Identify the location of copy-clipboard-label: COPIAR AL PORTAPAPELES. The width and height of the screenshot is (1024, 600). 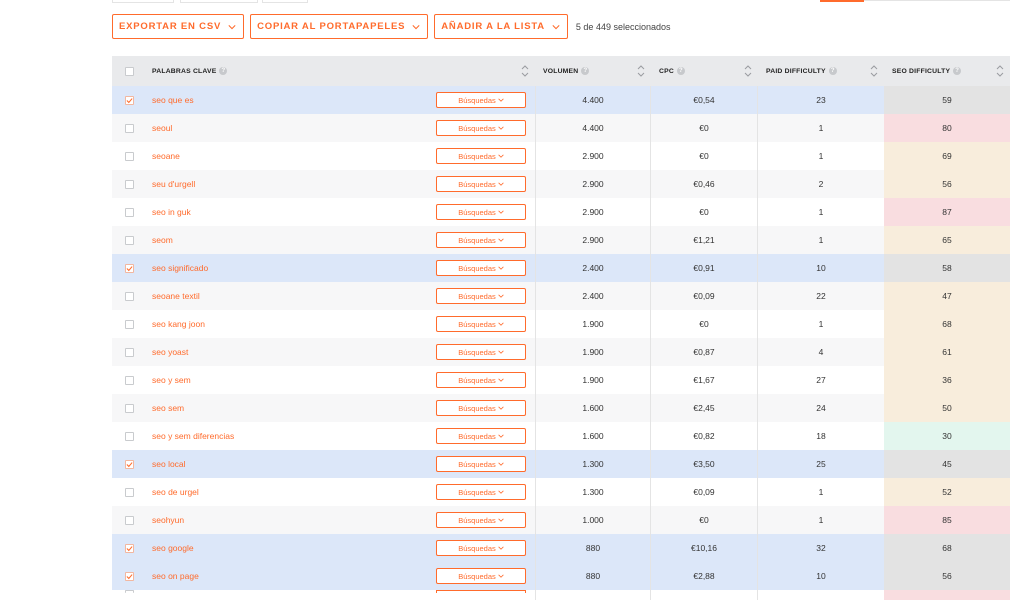
(331, 26).